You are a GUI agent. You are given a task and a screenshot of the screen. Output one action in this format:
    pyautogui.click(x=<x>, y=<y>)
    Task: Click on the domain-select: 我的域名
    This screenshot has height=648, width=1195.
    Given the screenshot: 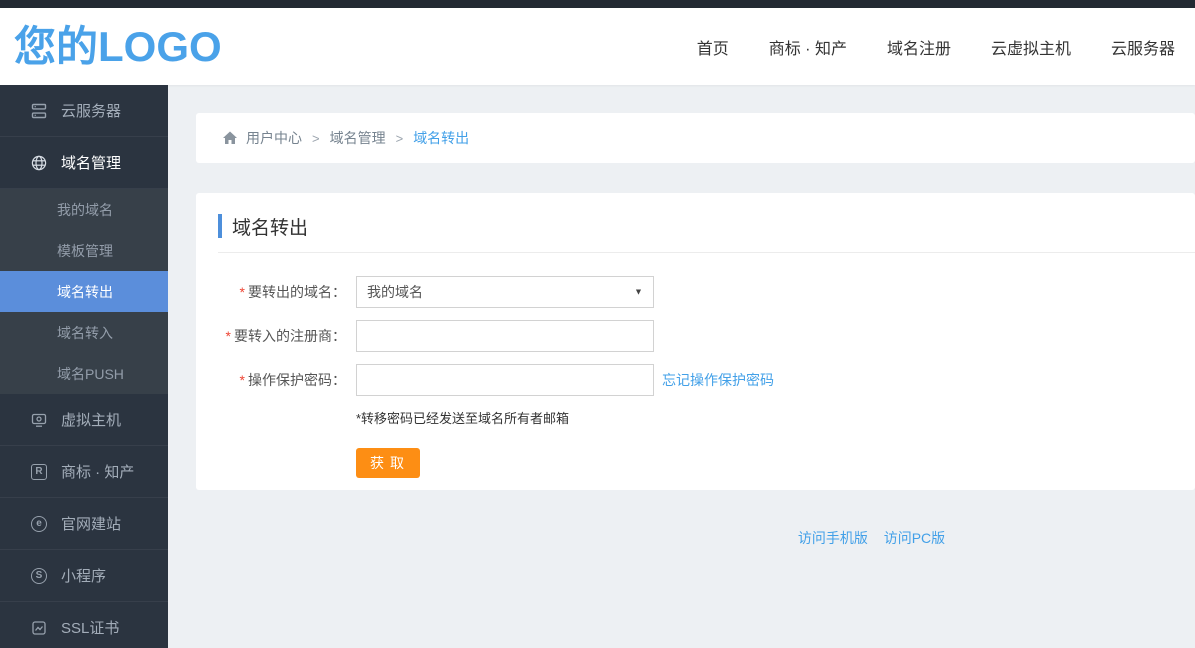 What is the action you would take?
    pyautogui.click(x=505, y=292)
    